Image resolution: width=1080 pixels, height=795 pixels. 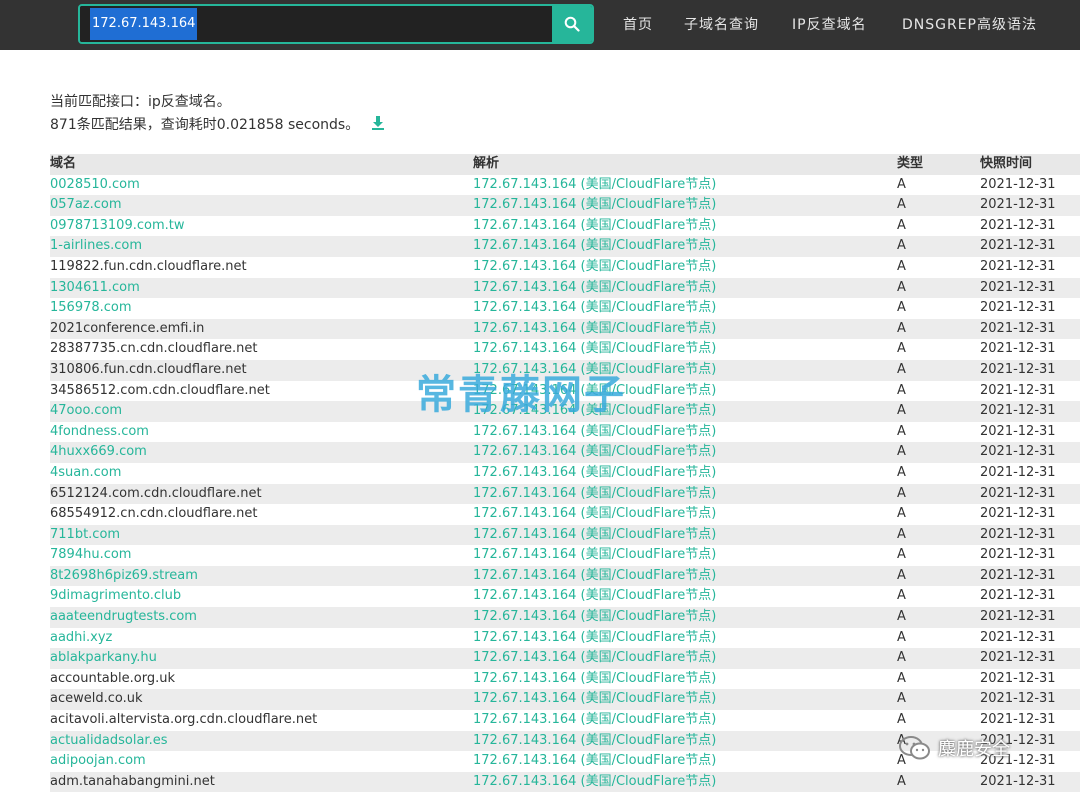 I want to click on domain-link: 47ooo.com, so click(x=86, y=410).